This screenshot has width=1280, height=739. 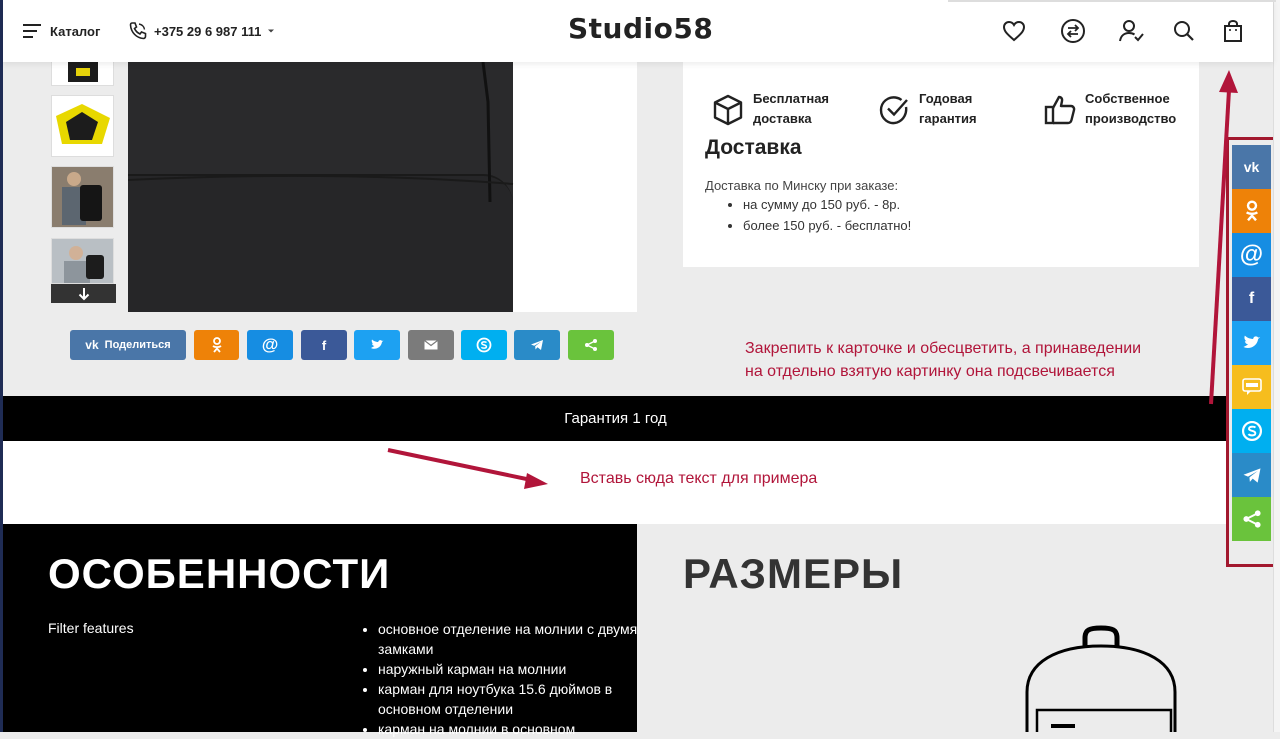 I want to click on share-vk-button: vk Поделиться, so click(x=128, y=345).